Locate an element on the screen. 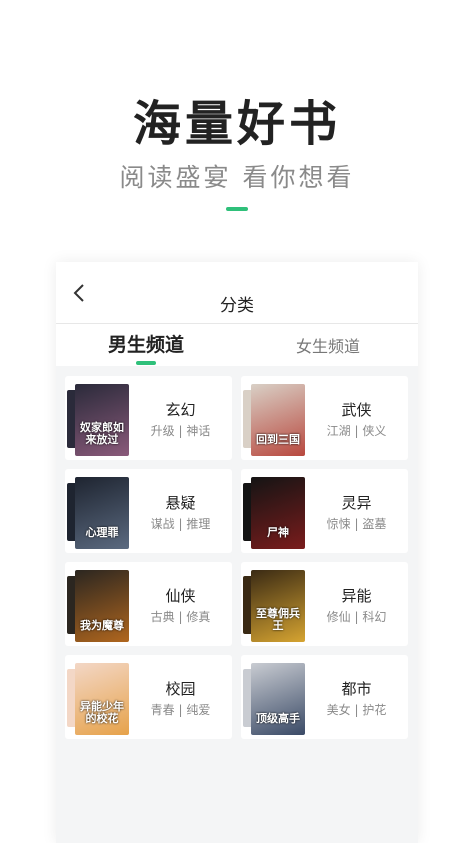 The image size is (474, 843). category-name: 武侠 is located at coordinates (356, 410).